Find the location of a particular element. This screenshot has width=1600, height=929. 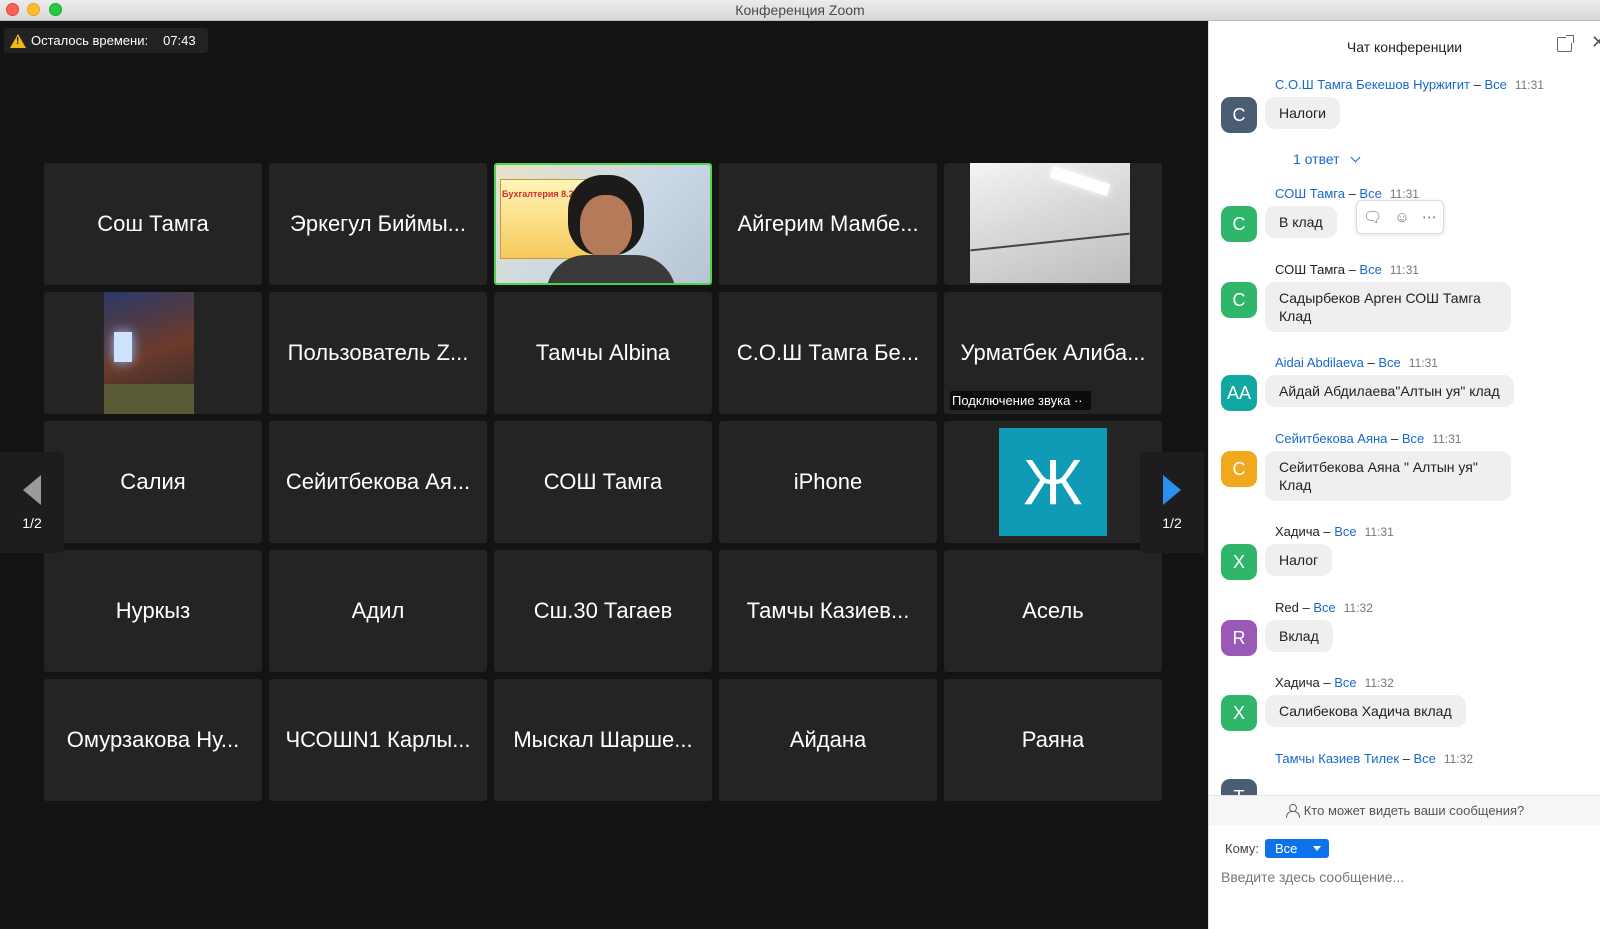

chat-title: Чат конференции is located at coordinates (1404, 47).